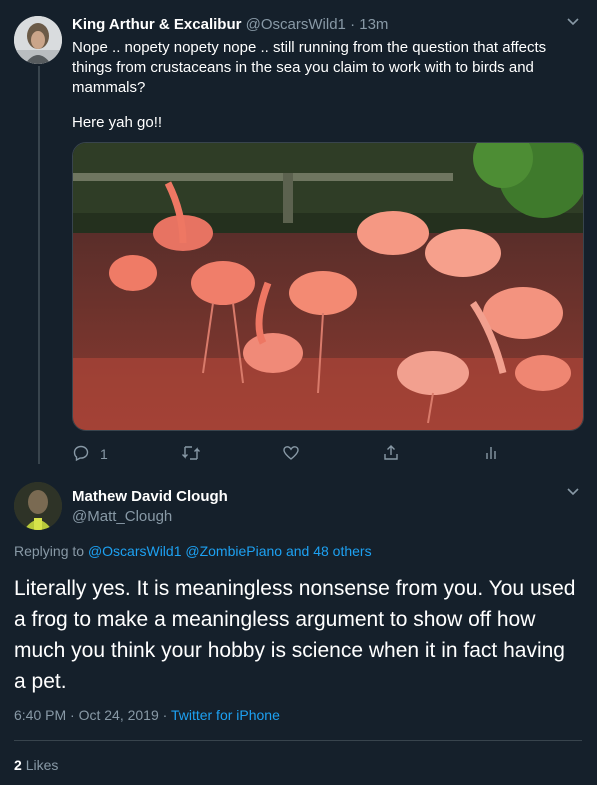 The height and width of the screenshot is (785, 597). I want to click on divider, so click(298, 740).